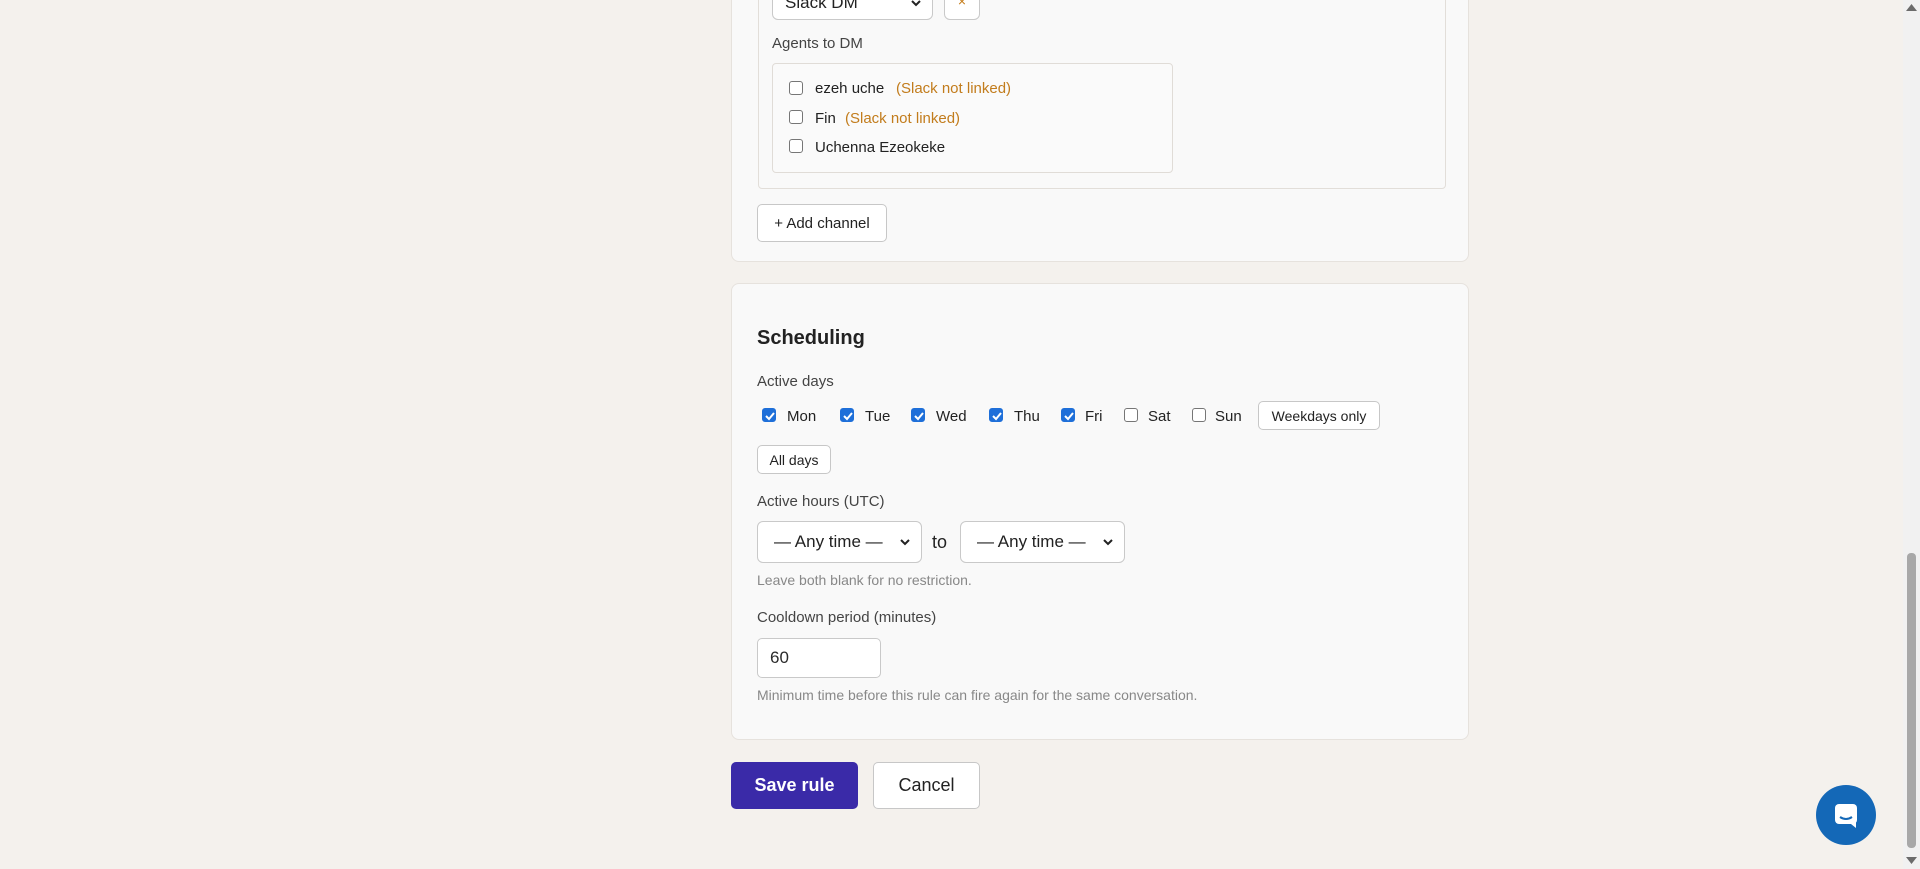  I want to click on day-label-sat: Sat, so click(1159, 416).